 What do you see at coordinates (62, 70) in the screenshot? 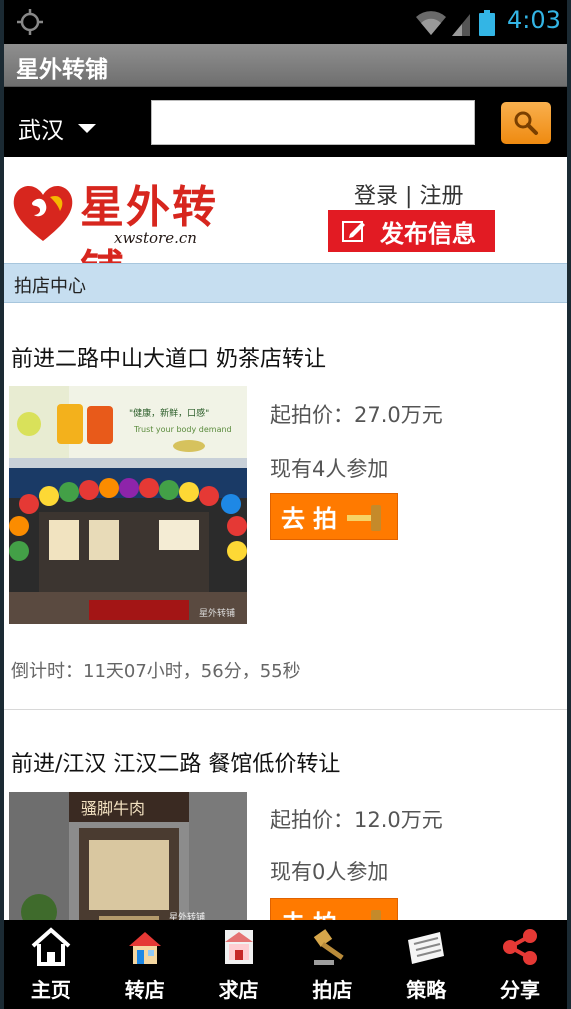
I see `app-title: 星外转铺` at bounding box center [62, 70].